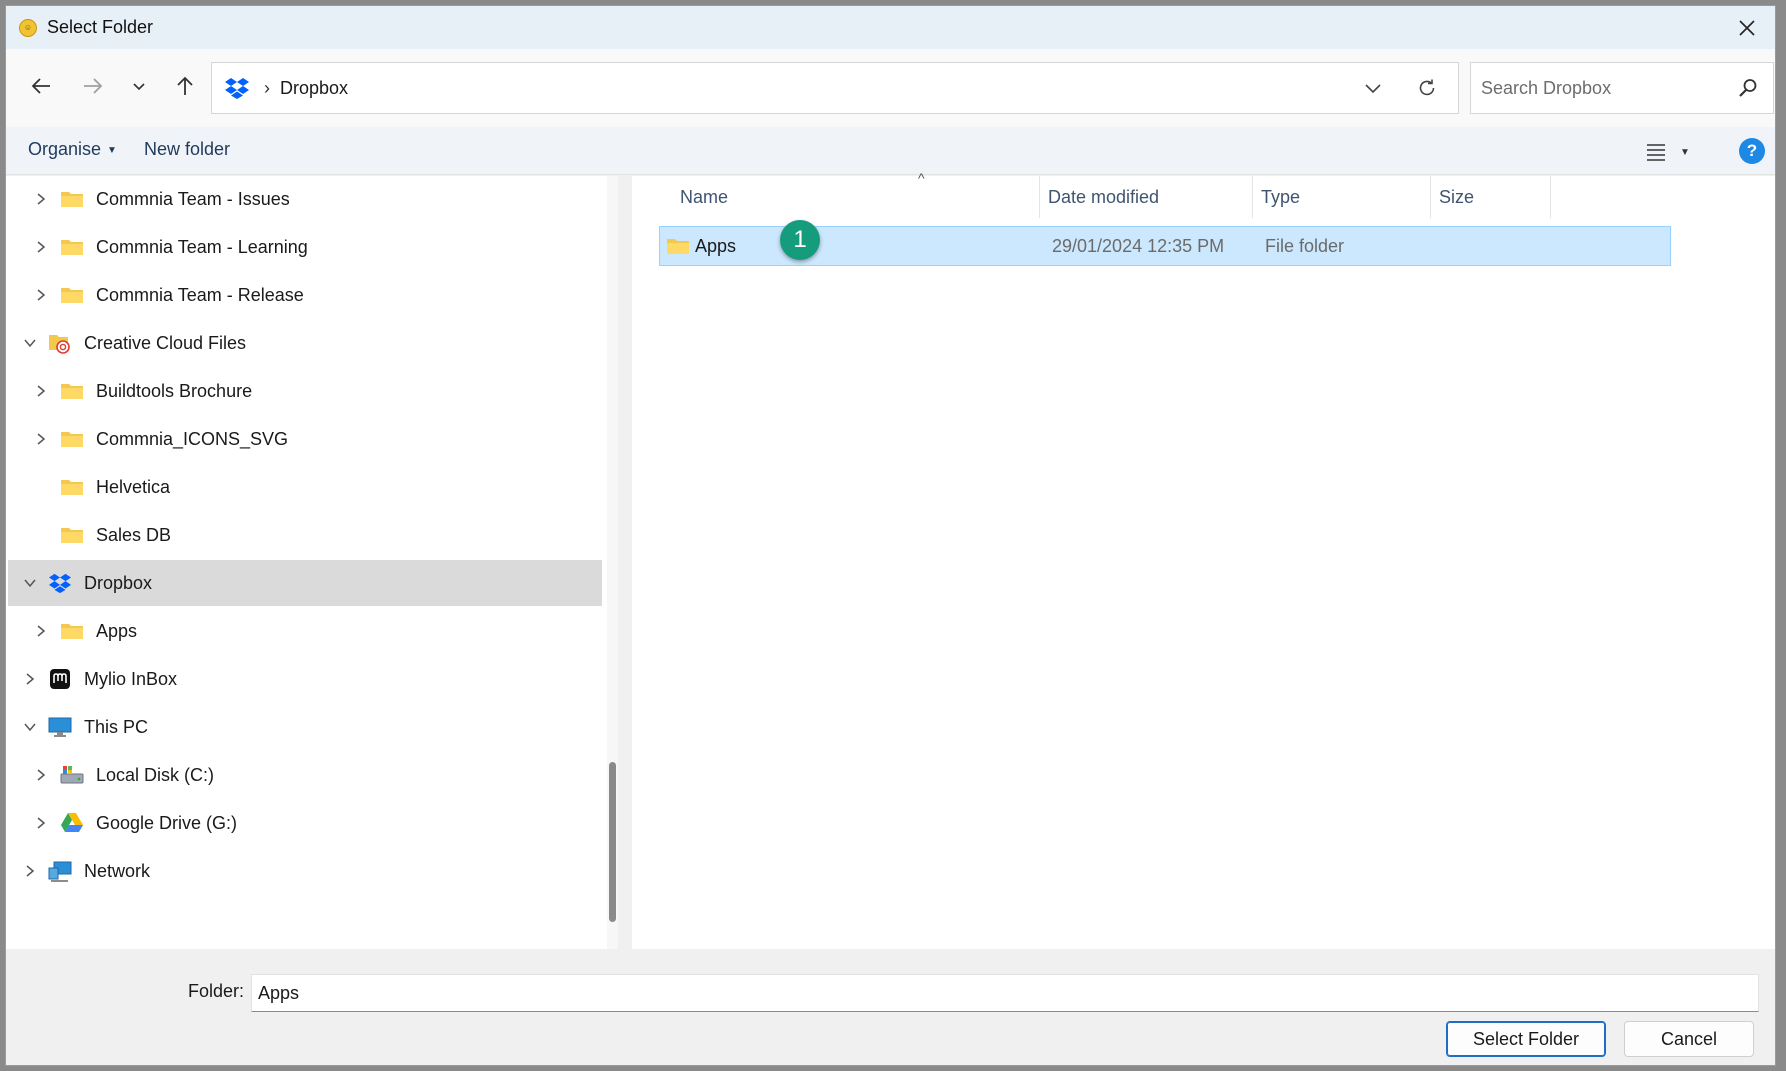 This screenshot has width=1786, height=1071. I want to click on forward-button, so click(93, 86).